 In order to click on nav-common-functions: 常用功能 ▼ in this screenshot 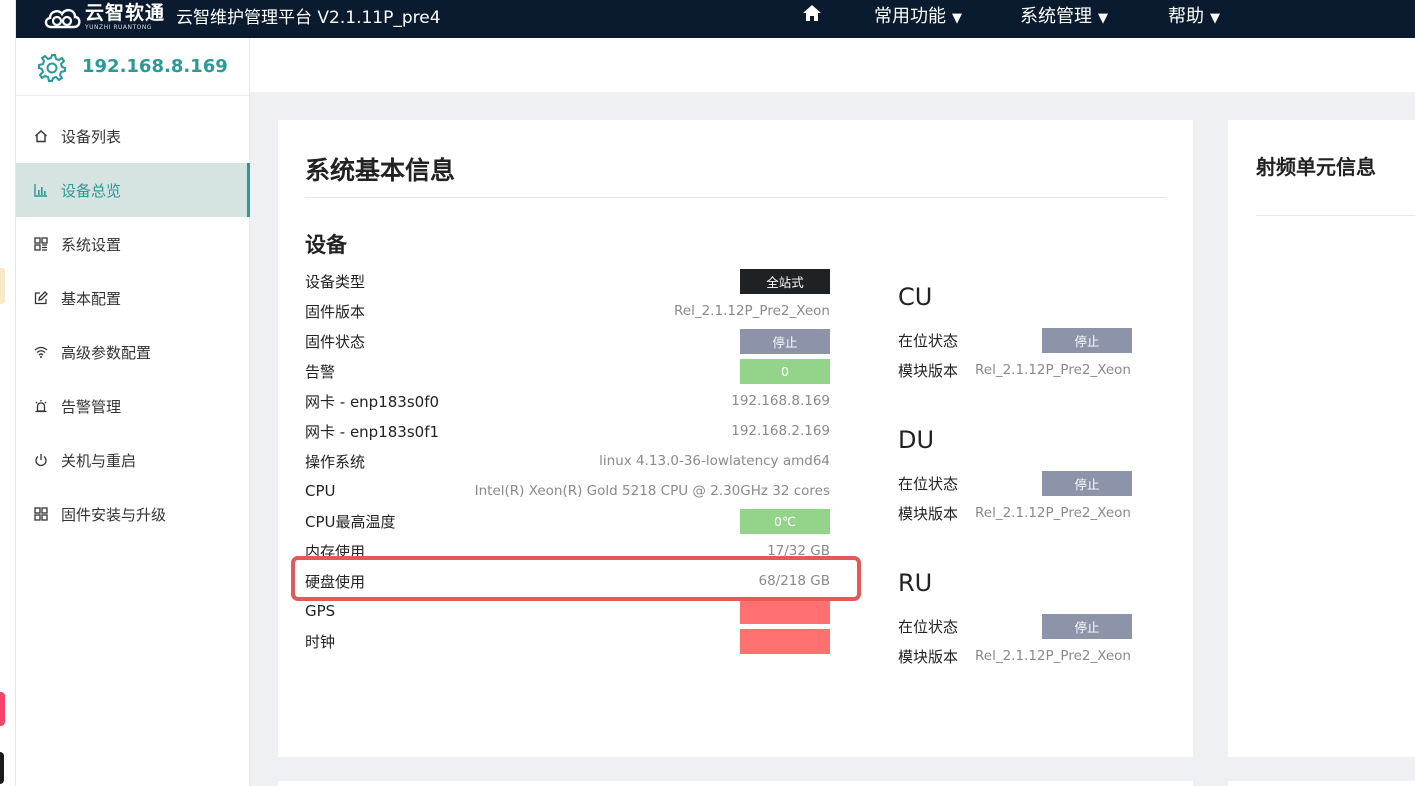, I will do `click(918, 15)`.